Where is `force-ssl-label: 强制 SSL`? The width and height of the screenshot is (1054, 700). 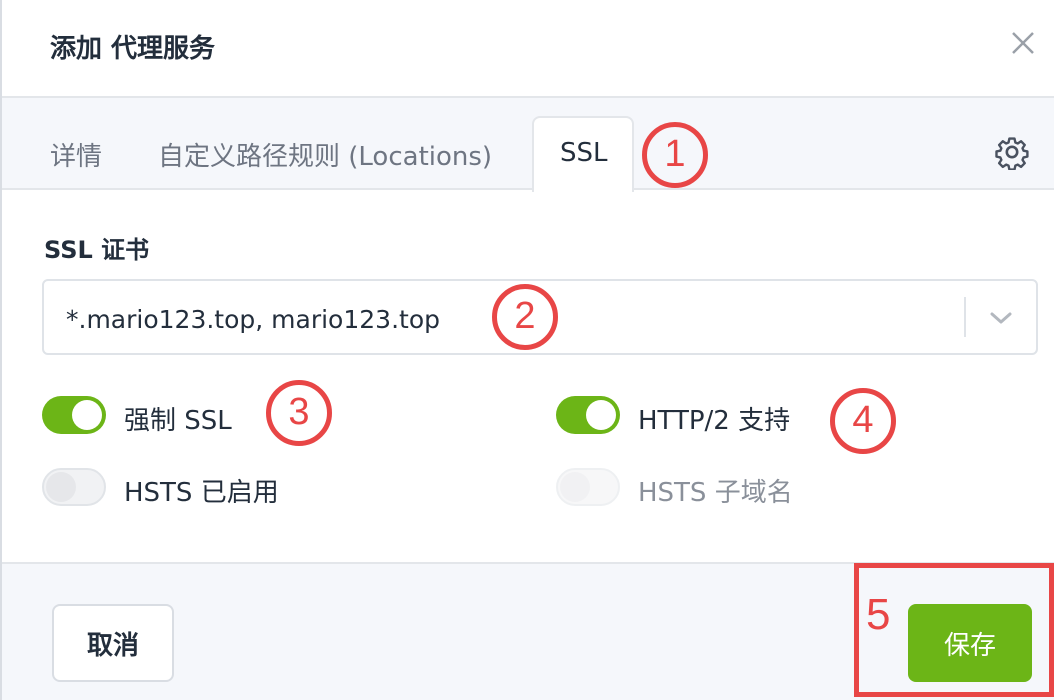
force-ssl-label: 强制 SSL is located at coordinates (178, 421).